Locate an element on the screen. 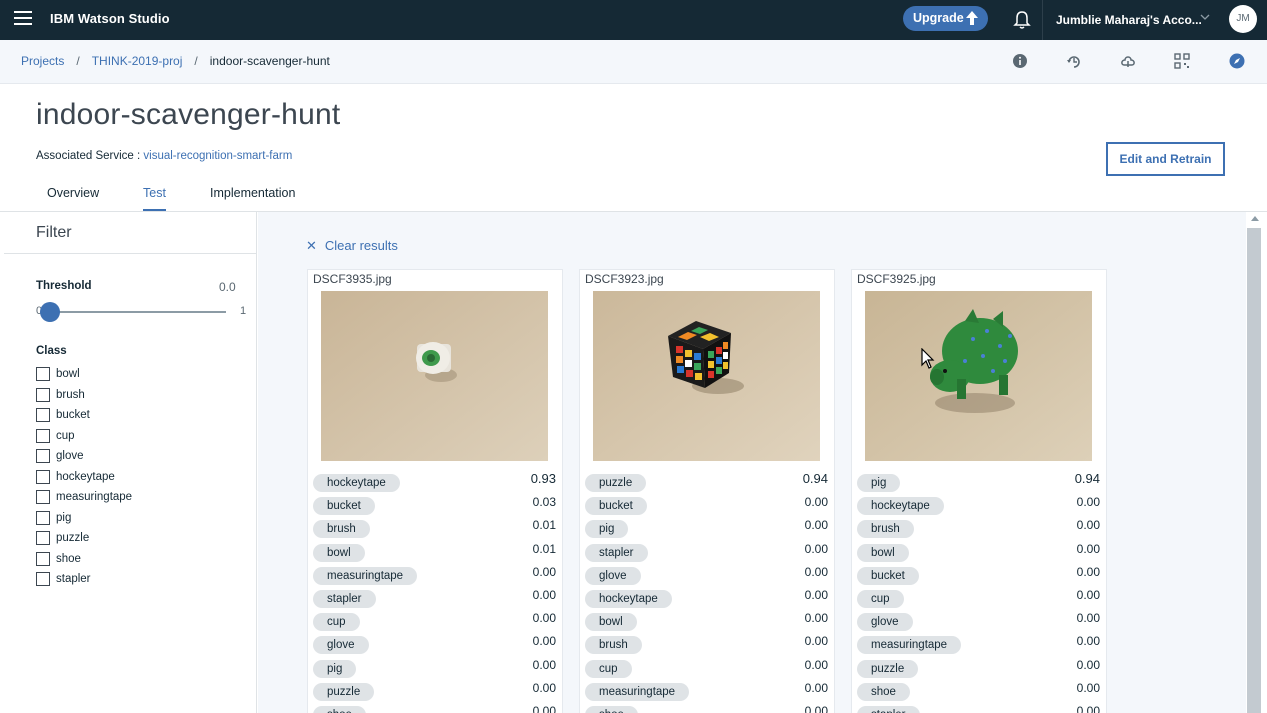 Image resolution: width=1267 pixels, height=713 pixels. close-icon: ✕ is located at coordinates (311, 245).